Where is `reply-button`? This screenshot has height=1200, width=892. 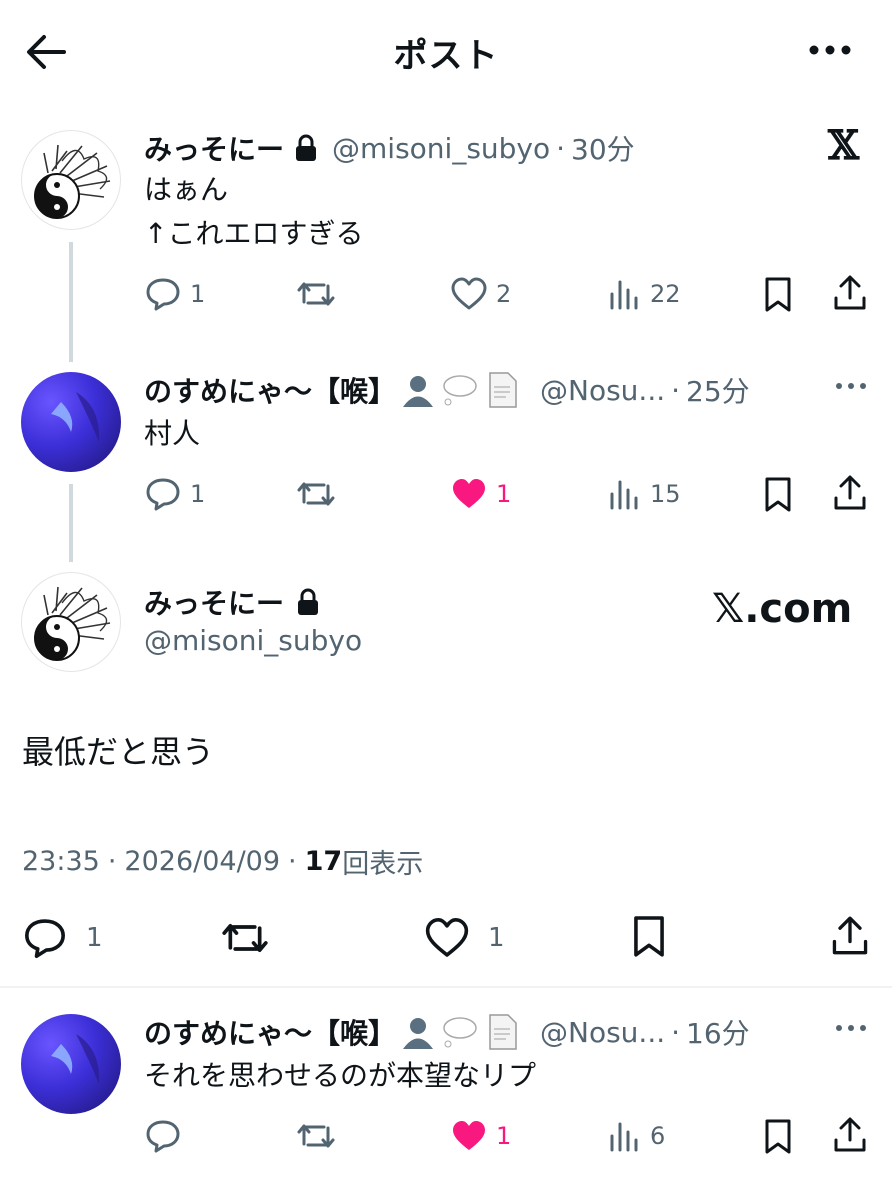
reply-button is located at coordinates (167, 1136).